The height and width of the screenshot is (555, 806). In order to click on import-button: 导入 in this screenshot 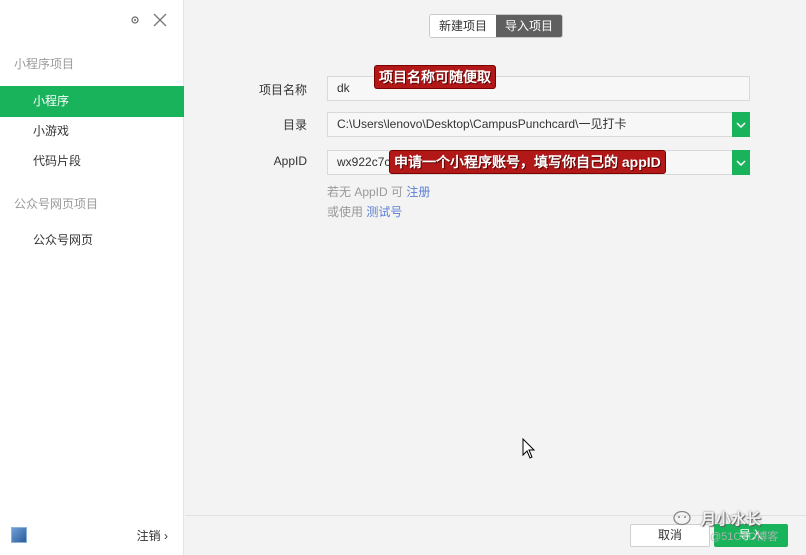, I will do `click(751, 535)`.